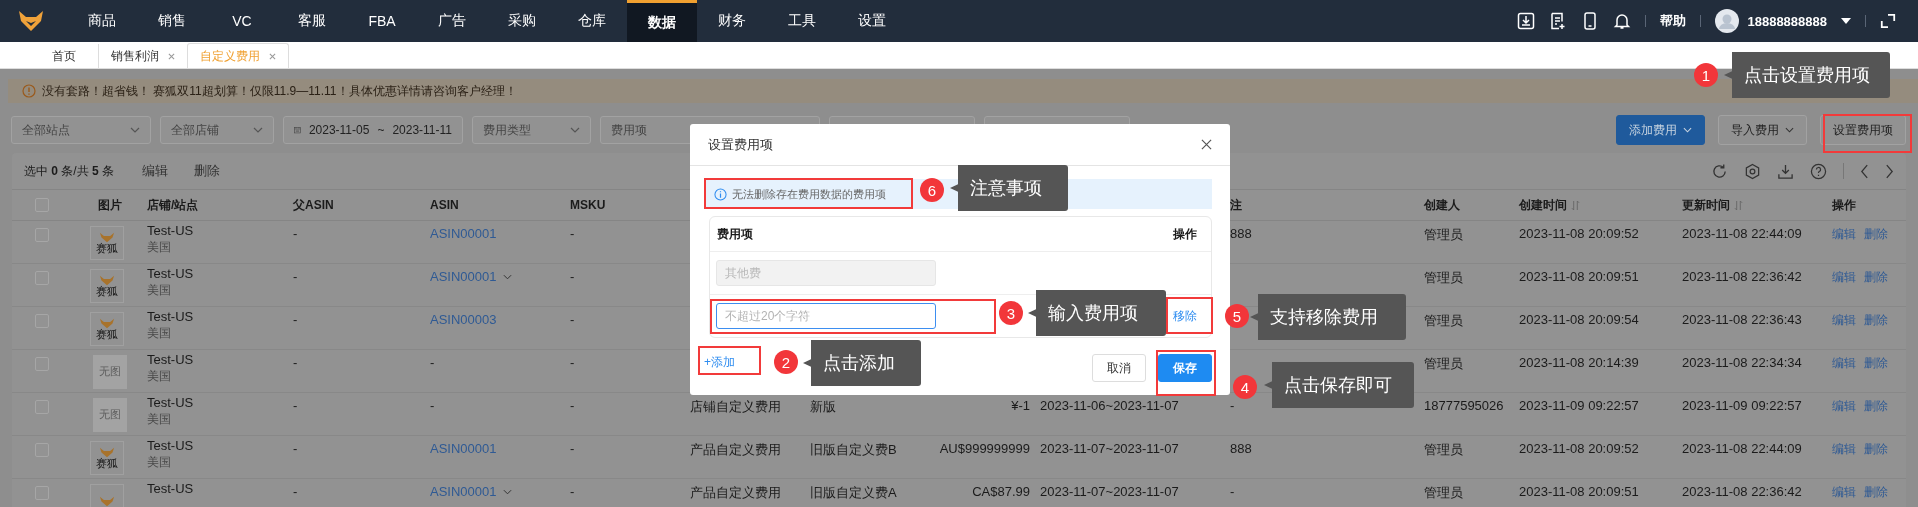  I want to click on table-cell: ¥-1, so click(1020, 405).